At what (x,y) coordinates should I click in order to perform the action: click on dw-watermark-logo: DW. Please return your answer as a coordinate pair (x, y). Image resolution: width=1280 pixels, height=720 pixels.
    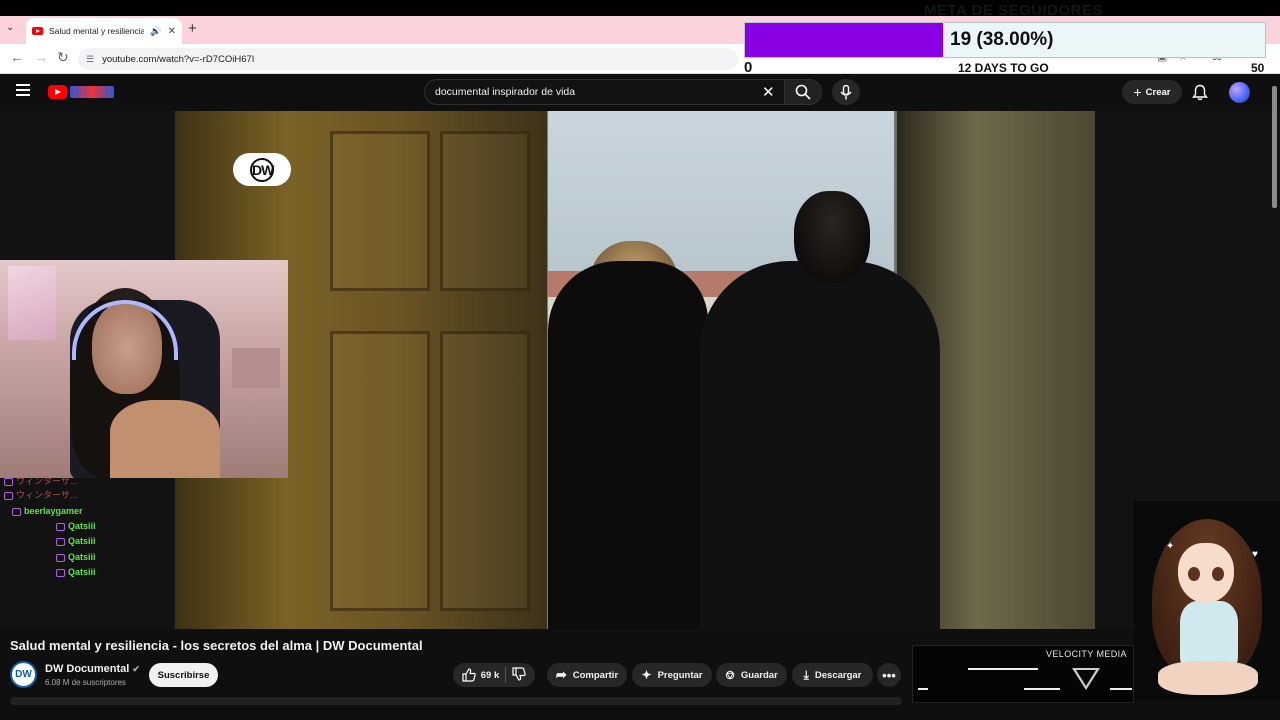
    Looking at the image, I should click on (262, 169).